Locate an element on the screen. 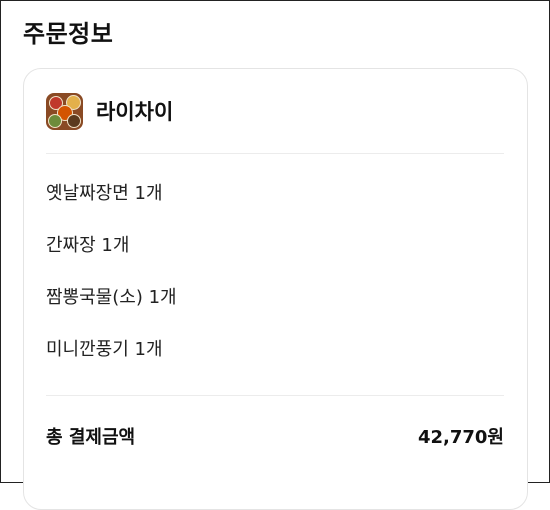  order-item-list: 옛날짜장면 1개 간짜장 1개 짬뽕국물(소) 1개 미니깐풍기 1개 is located at coordinates (111, 283).